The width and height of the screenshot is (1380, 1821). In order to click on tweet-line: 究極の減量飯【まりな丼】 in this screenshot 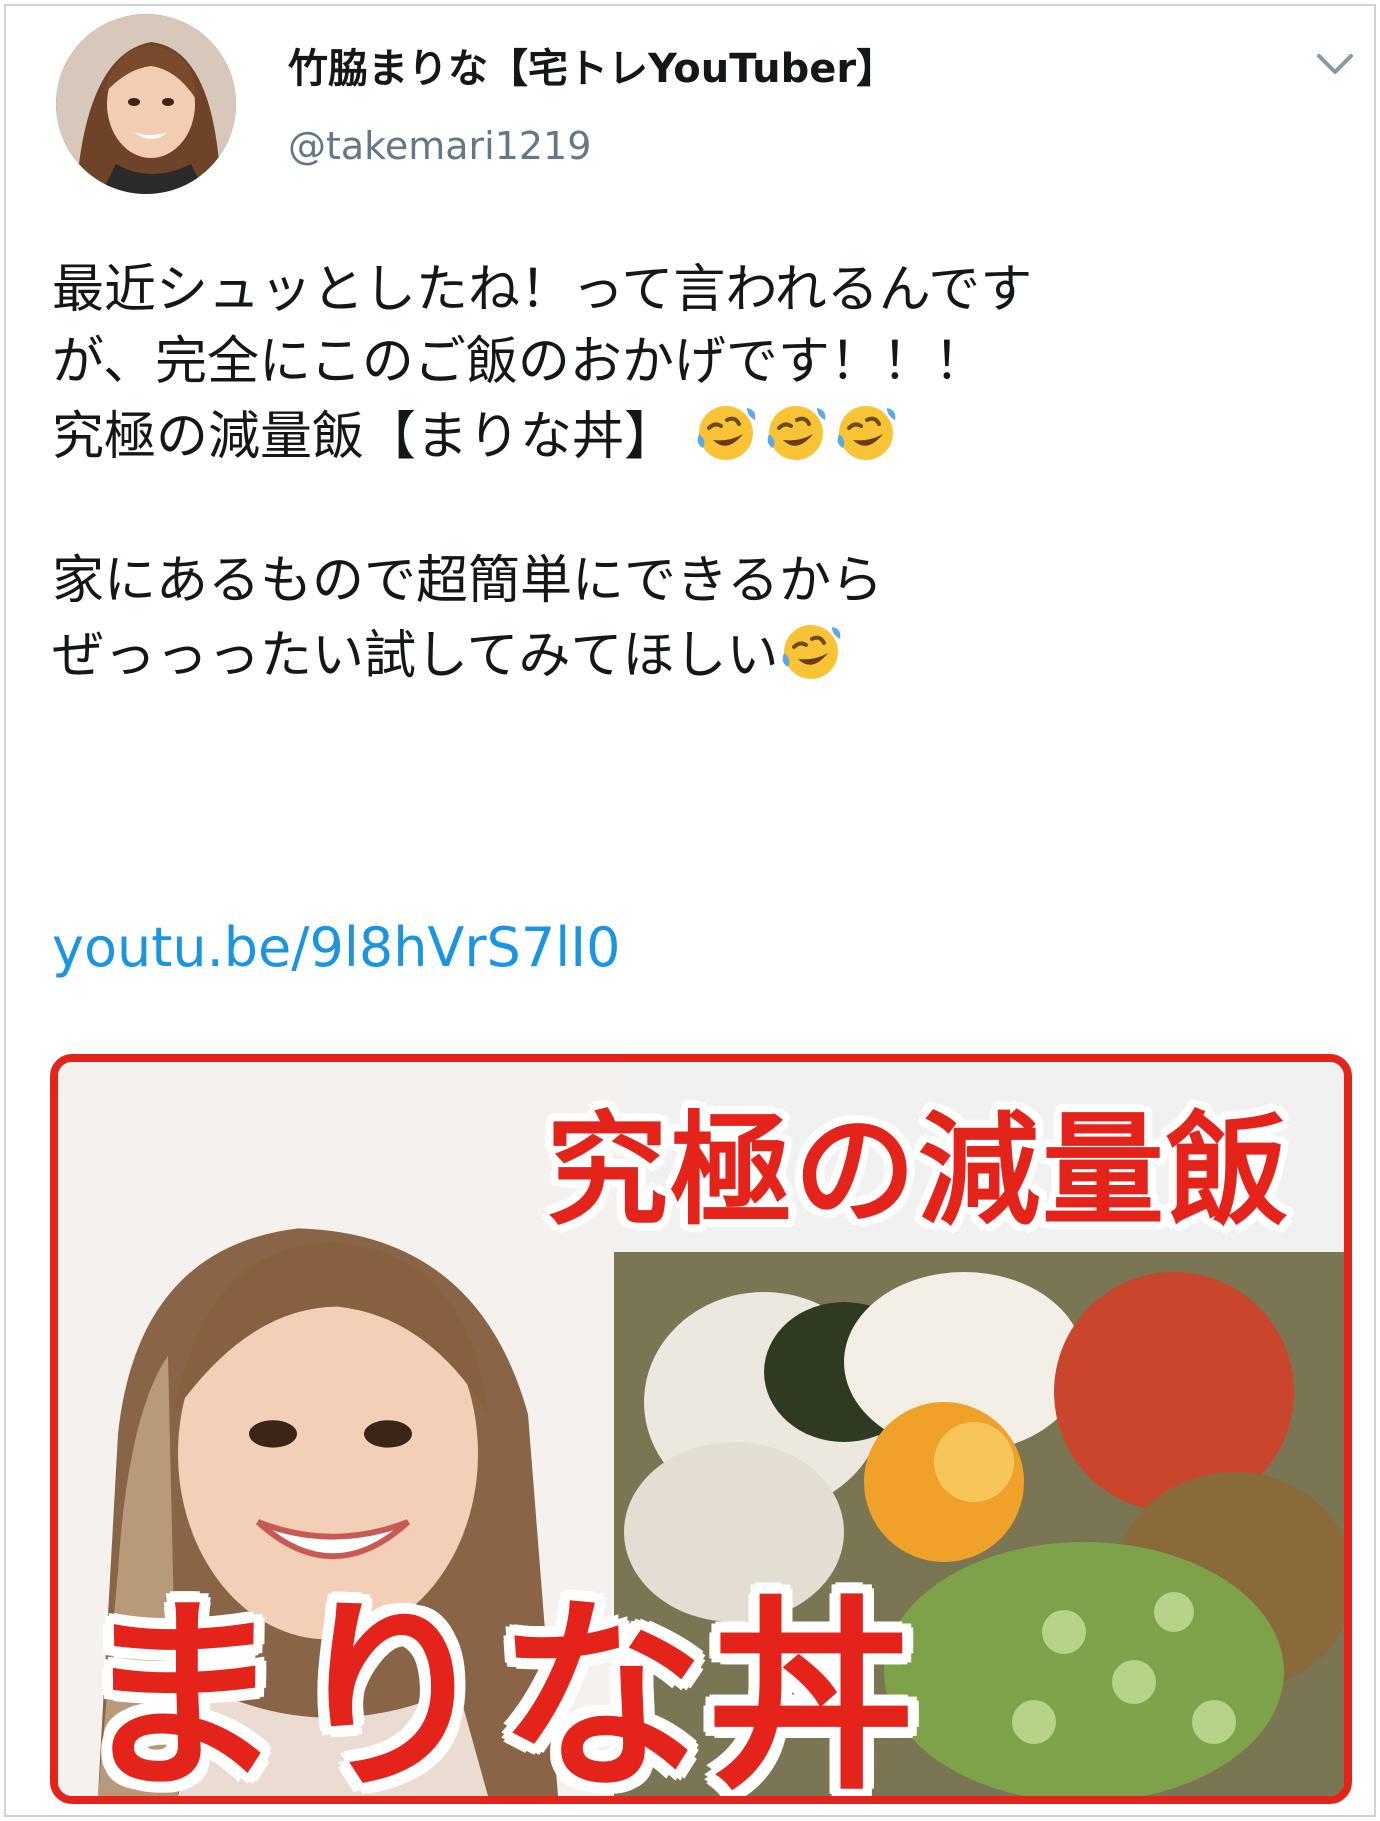, I will do `click(702, 435)`.